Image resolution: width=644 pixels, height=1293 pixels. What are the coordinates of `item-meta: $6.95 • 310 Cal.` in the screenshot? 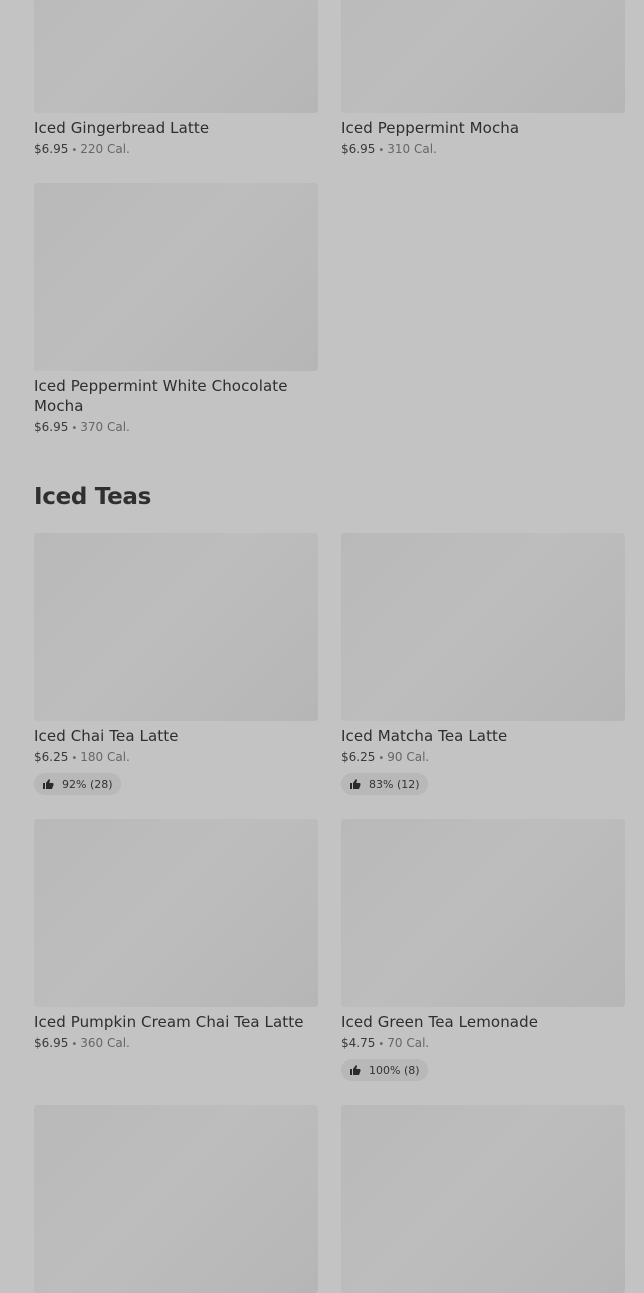 It's located at (483, 150).